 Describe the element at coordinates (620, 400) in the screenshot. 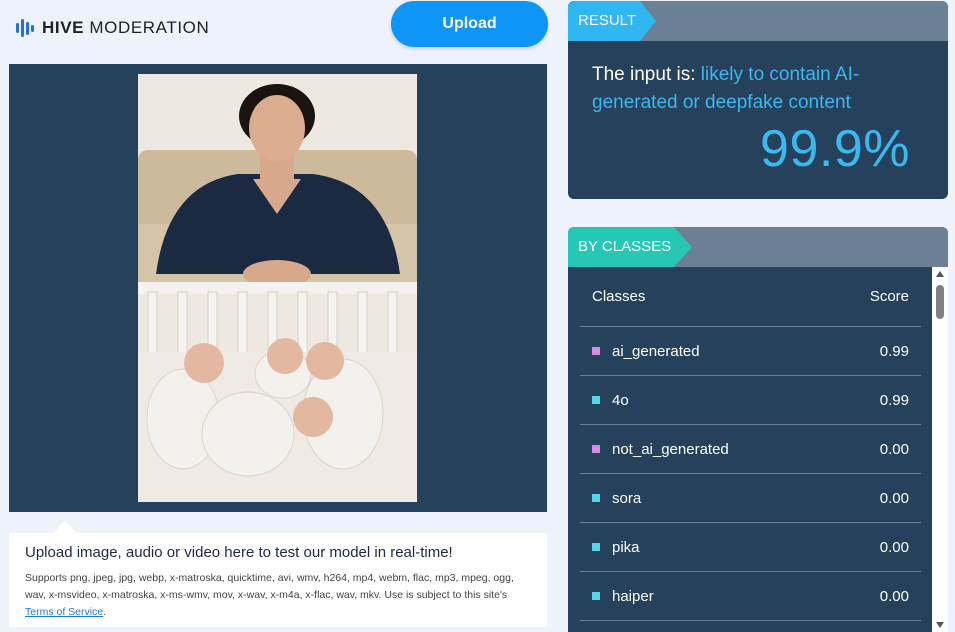

I see `class-name: 4o` at that location.